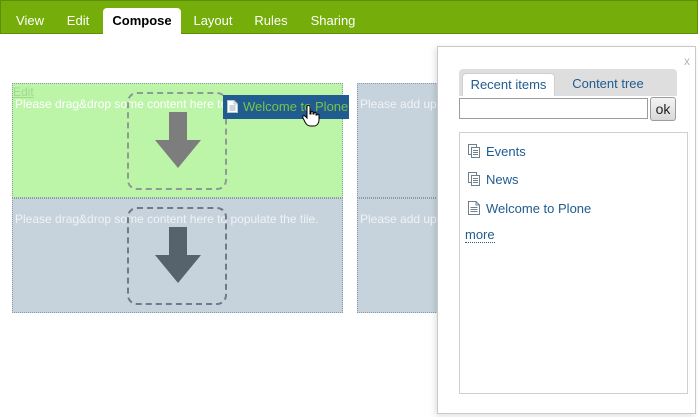 This screenshot has height=417, width=698. What do you see at coordinates (480, 235) in the screenshot?
I see `more-link: more` at bounding box center [480, 235].